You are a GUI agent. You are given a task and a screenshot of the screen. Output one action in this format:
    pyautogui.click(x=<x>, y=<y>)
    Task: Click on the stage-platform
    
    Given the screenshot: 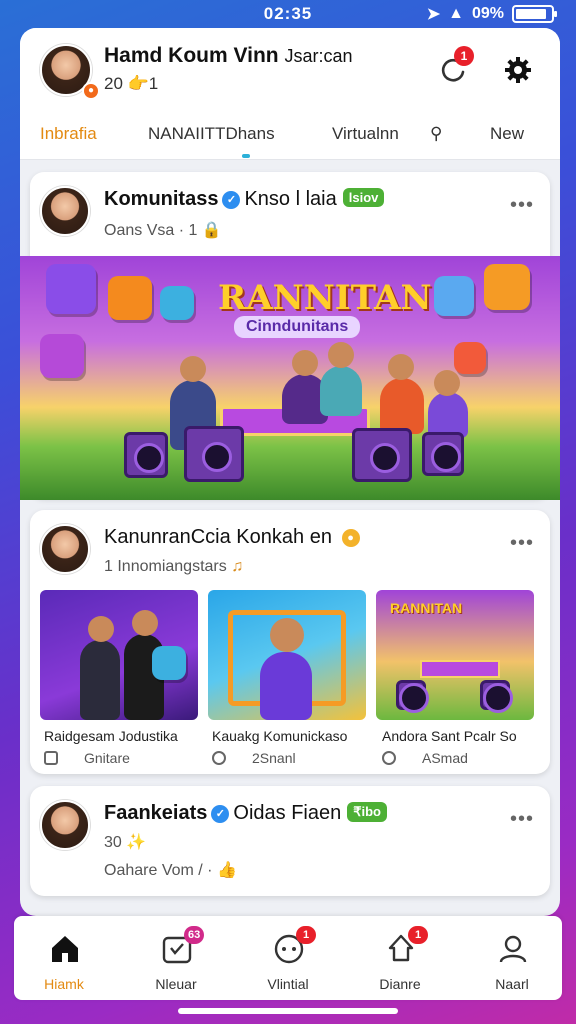 What is the action you would take?
    pyautogui.click(x=460, y=669)
    